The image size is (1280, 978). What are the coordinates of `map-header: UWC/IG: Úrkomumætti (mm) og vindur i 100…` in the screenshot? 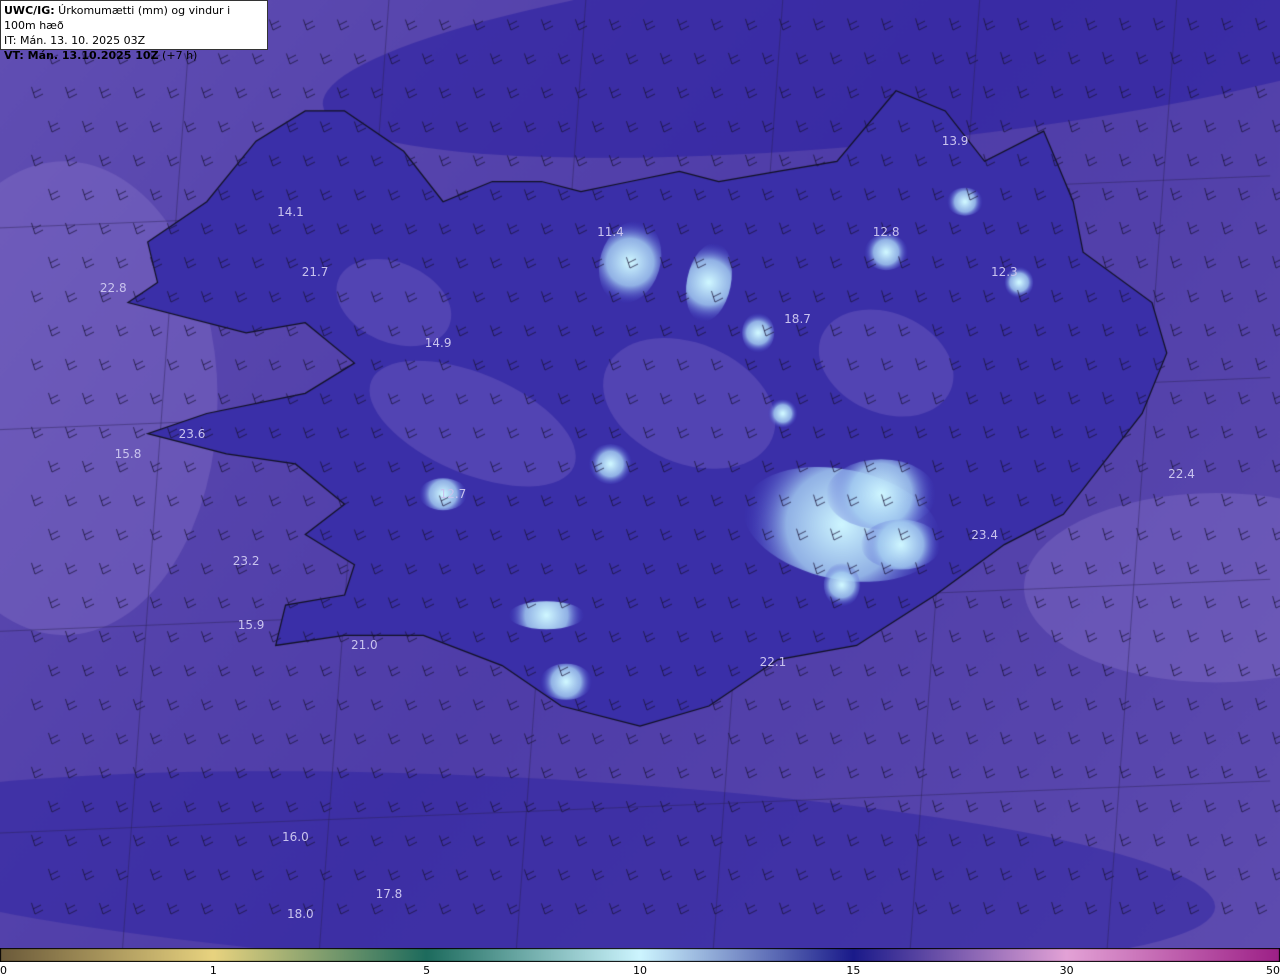 It's located at (134, 31).